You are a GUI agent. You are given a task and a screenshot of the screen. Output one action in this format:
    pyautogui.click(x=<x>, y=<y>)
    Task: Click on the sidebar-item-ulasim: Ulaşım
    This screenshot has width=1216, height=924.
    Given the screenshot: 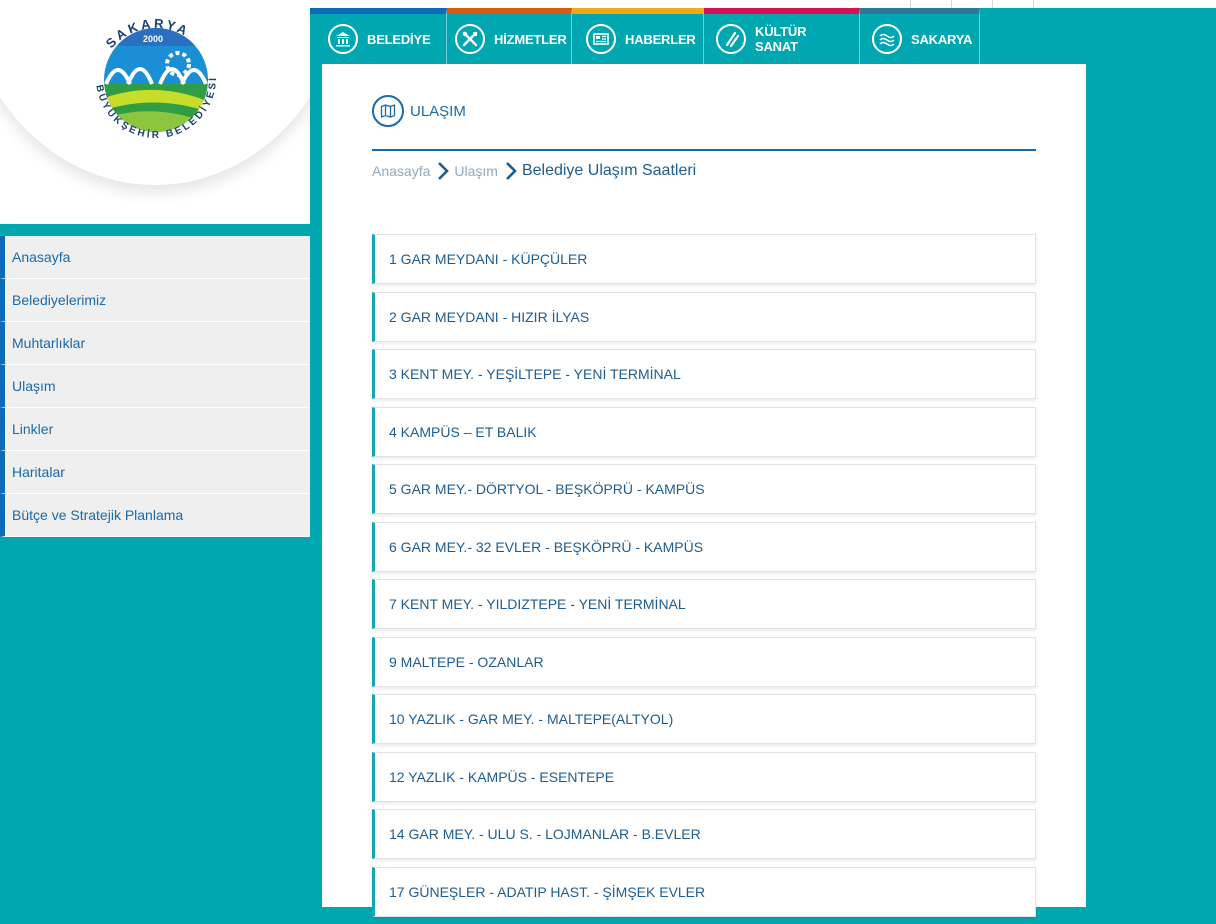 What is the action you would take?
    pyautogui.click(x=155, y=386)
    